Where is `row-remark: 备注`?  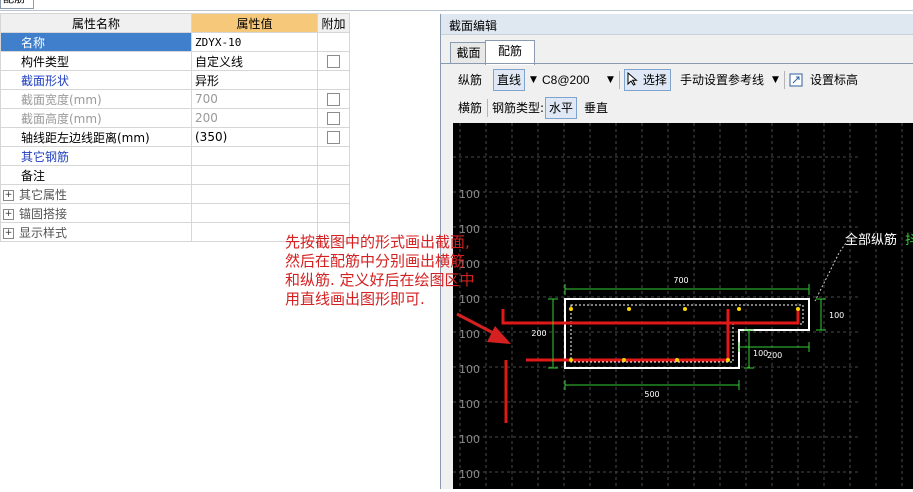 row-remark: 备注 is located at coordinates (175, 175).